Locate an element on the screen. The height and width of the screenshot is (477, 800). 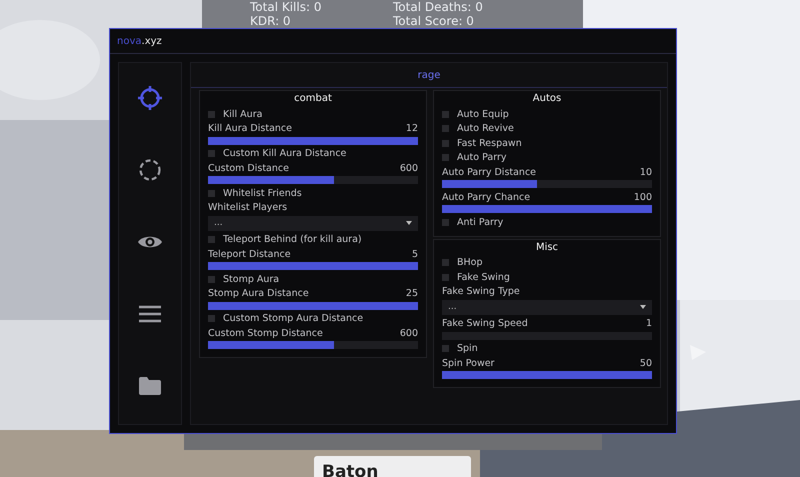
slider-value: 1 is located at coordinates (649, 323).